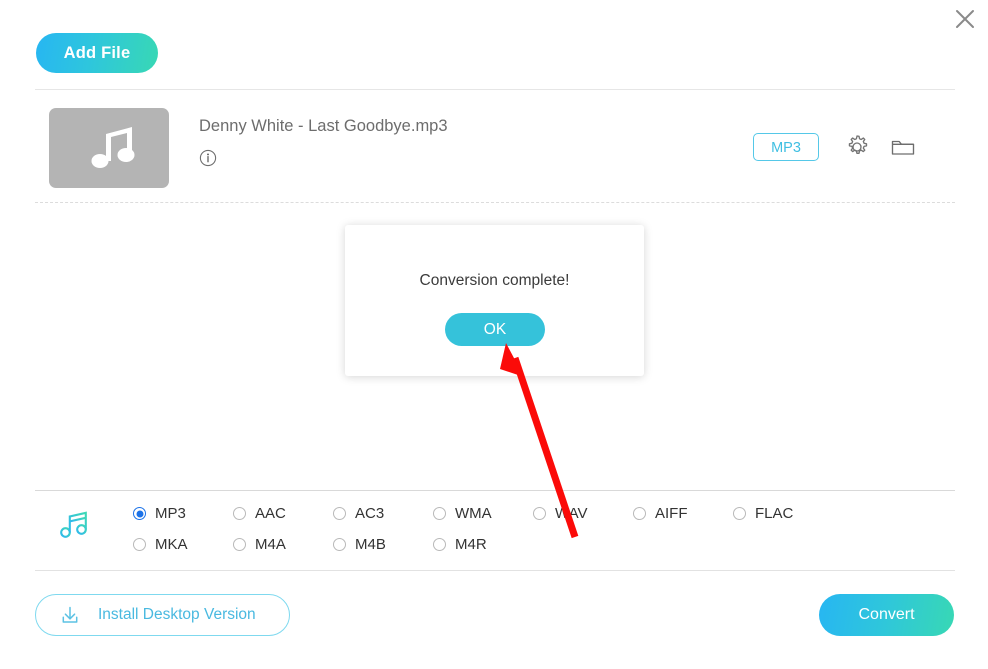  I want to click on convert-button: Convert, so click(886, 615).